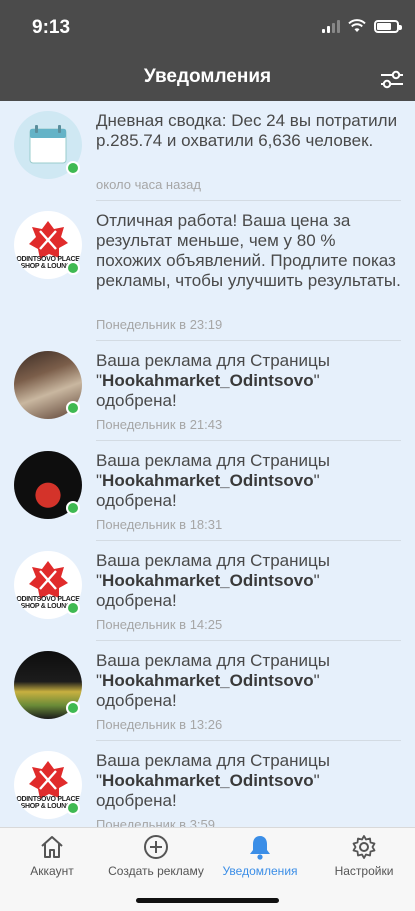 This screenshot has height=911, width=415. Describe the element at coordinates (207, 28) in the screenshot. I see `status-bar: 9:13` at that location.